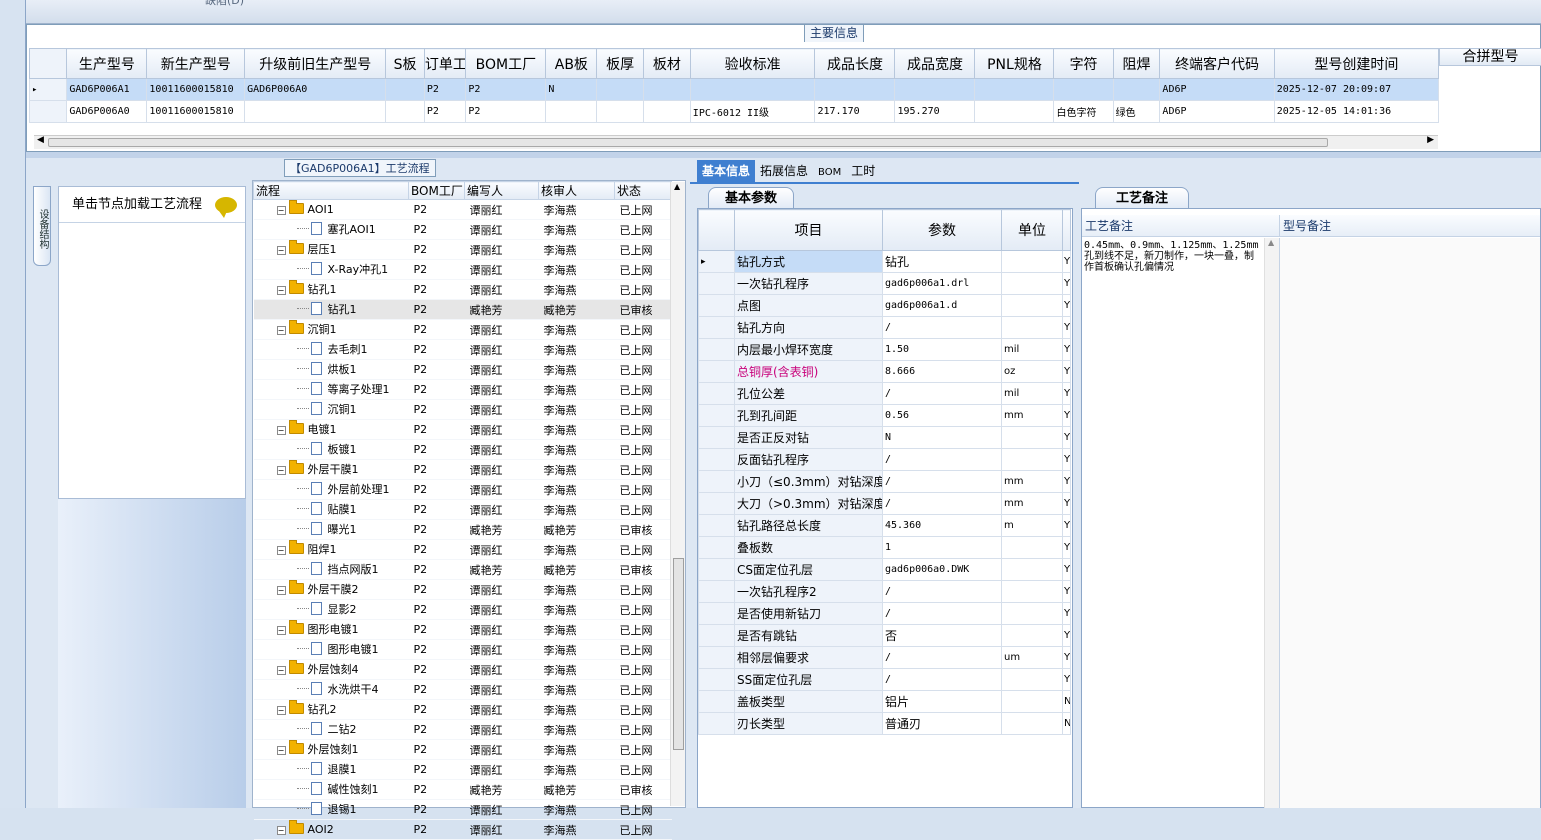 The width and height of the screenshot is (1541, 840). I want to click on tree-node-cell: 图形电镀1, so click(331, 649).